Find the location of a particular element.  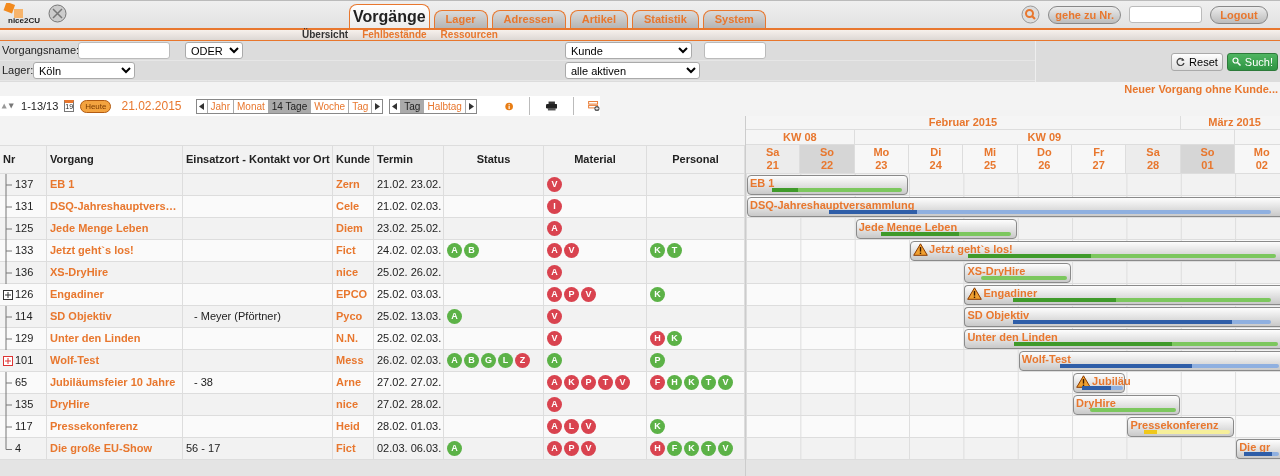

gantt-bar: Jede Menge Leben is located at coordinates (936, 229).